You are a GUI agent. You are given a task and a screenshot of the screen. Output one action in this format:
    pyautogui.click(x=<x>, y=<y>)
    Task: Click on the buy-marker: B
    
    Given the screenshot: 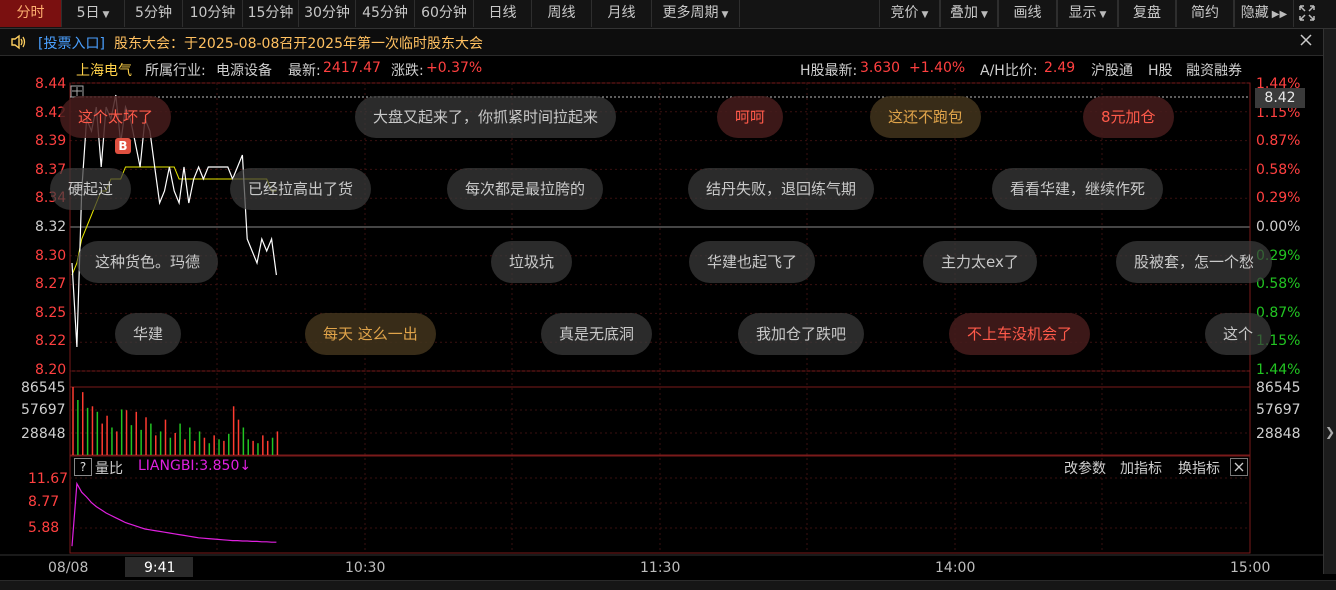 What is the action you would take?
    pyautogui.click(x=123, y=146)
    